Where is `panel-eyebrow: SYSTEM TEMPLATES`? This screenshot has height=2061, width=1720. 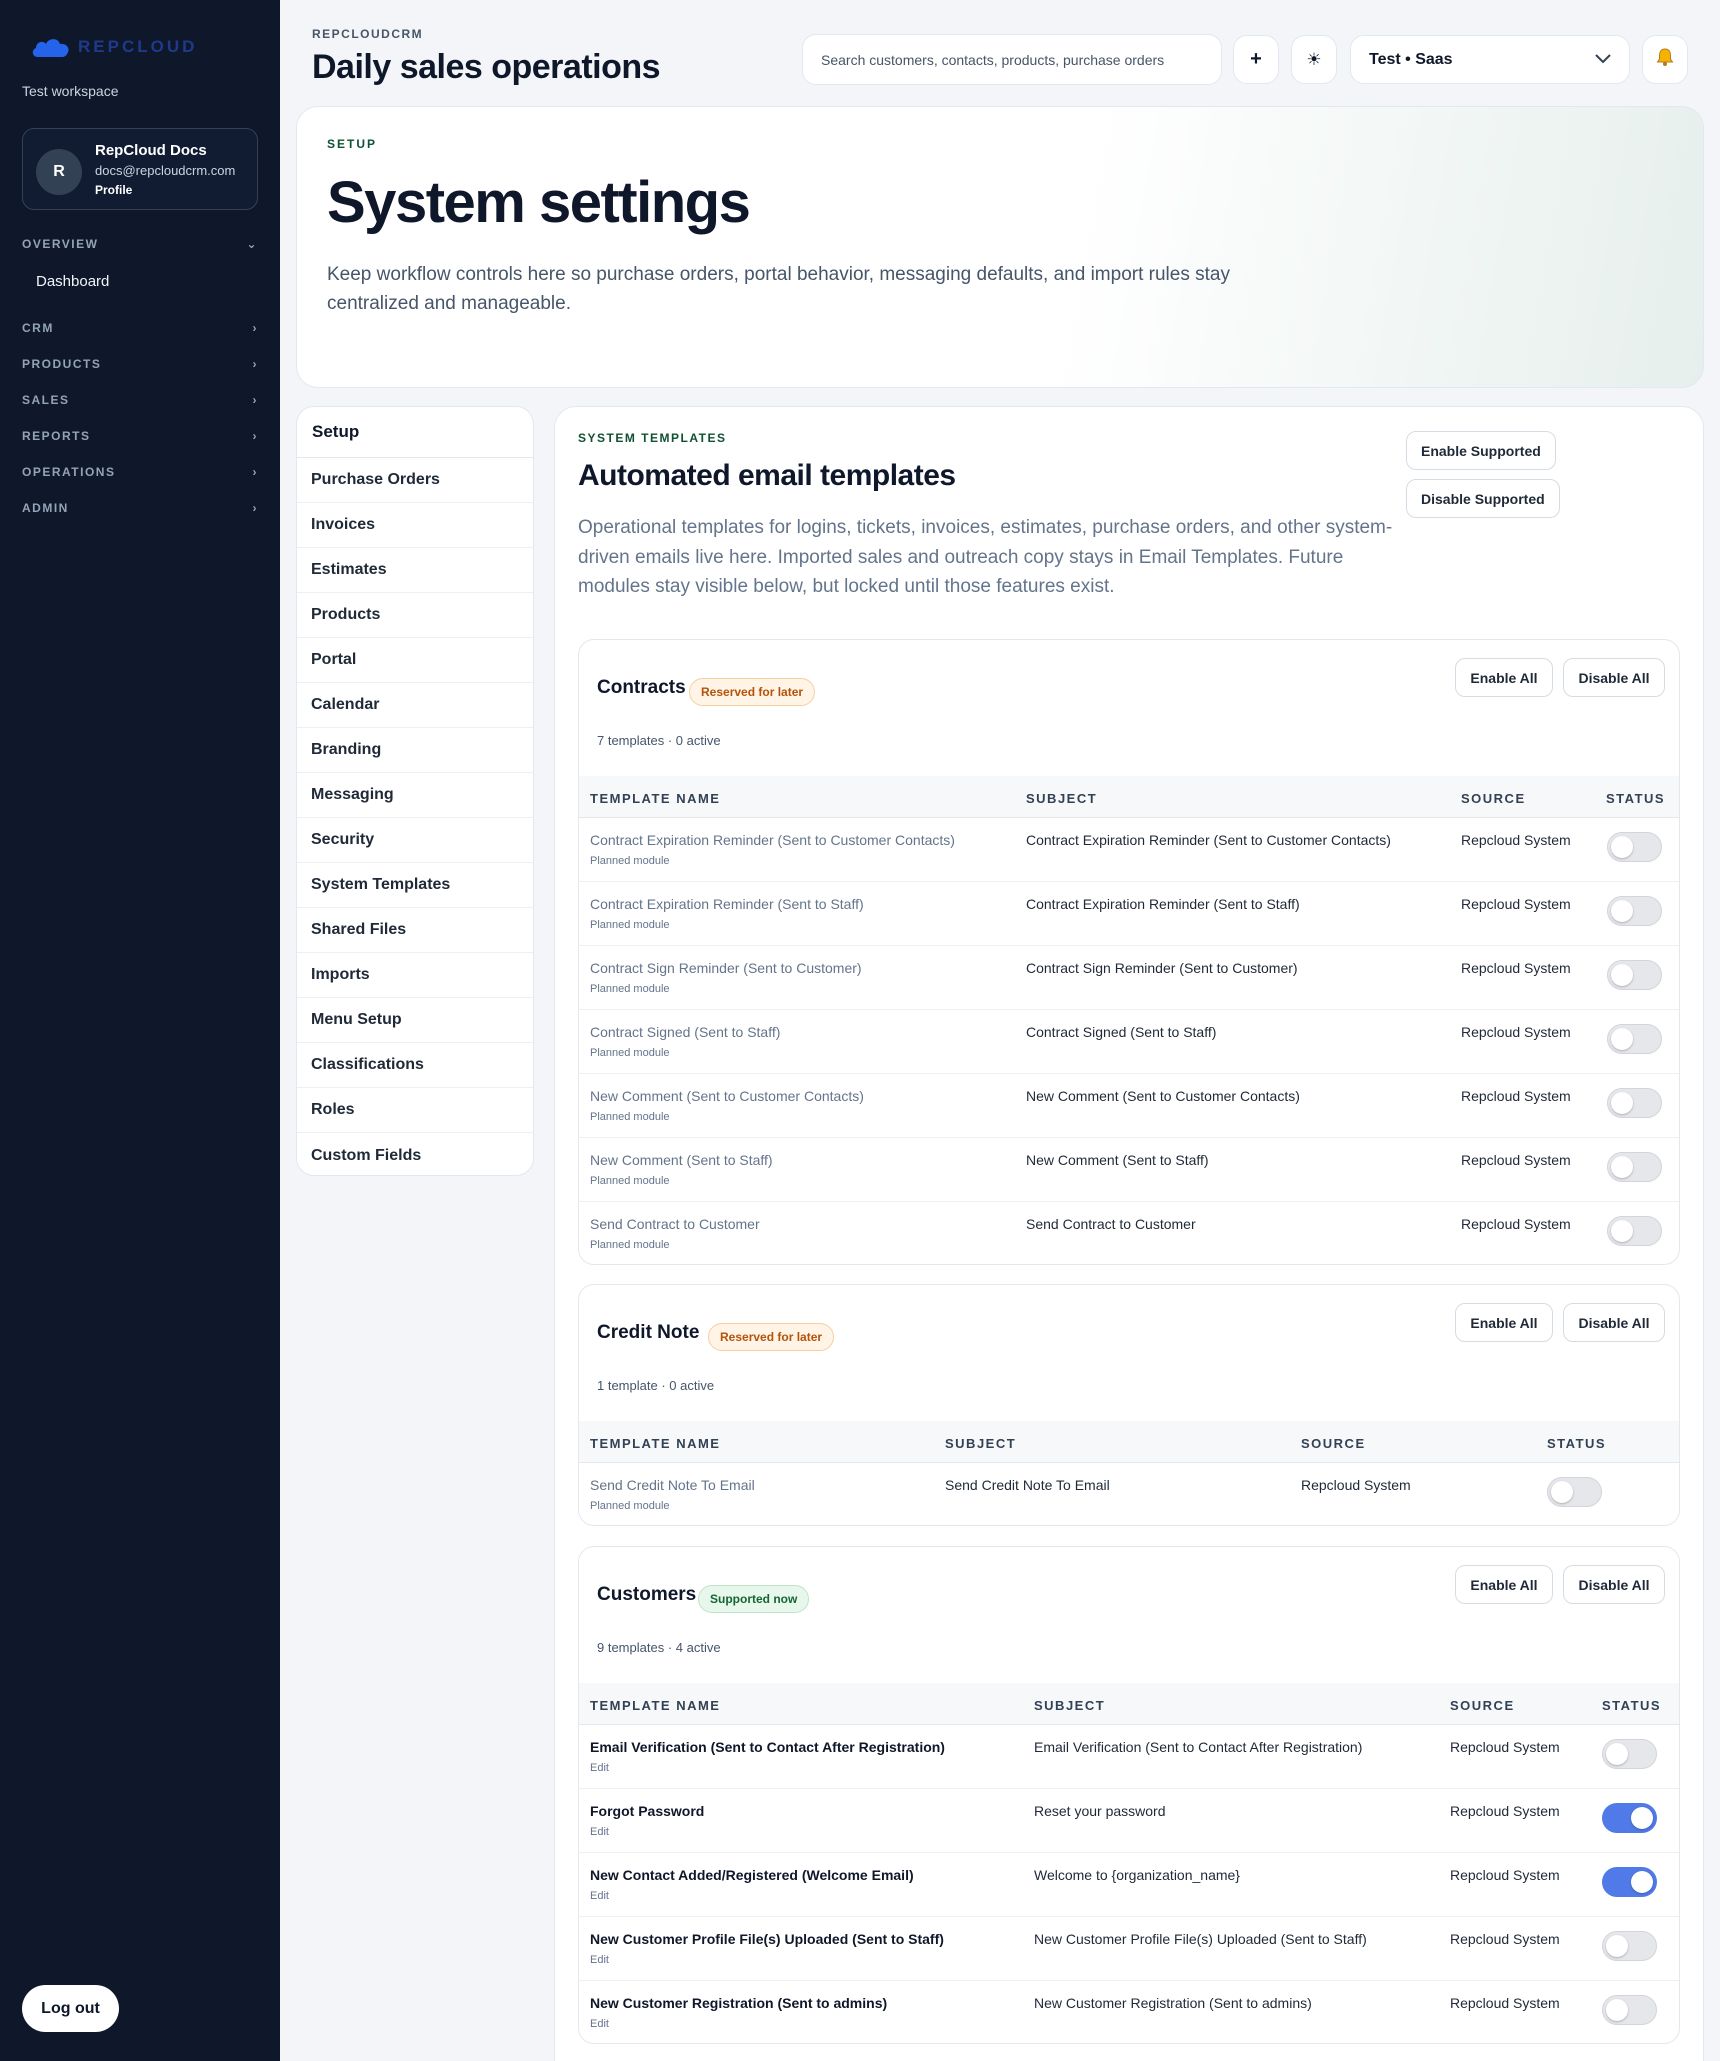
panel-eyebrow: SYSTEM TEMPLATES is located at coordinates (652, 438).